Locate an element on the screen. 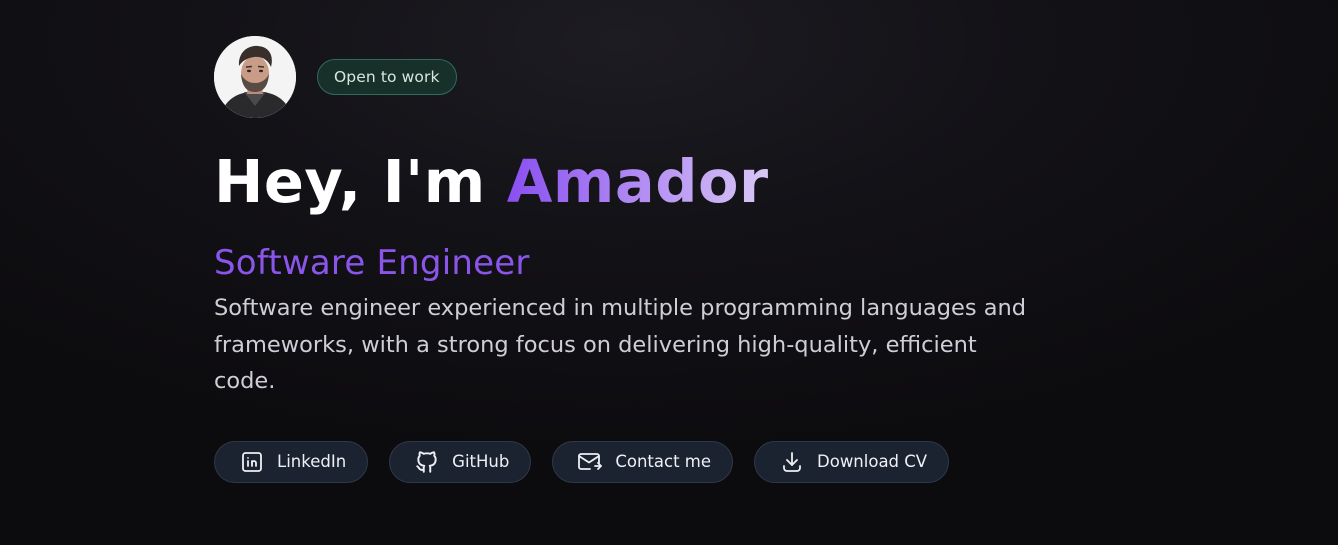 The height and width of the screenshot is (545, 1338). avatar is located at coordinates (255, 77).